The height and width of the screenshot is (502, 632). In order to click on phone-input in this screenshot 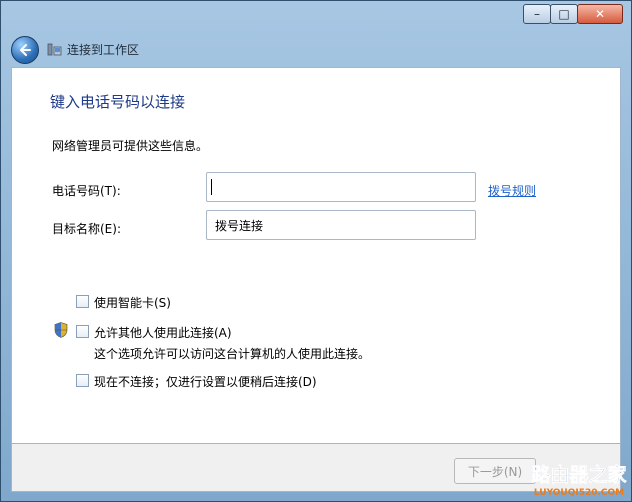, I will do `click(349, 187)`.